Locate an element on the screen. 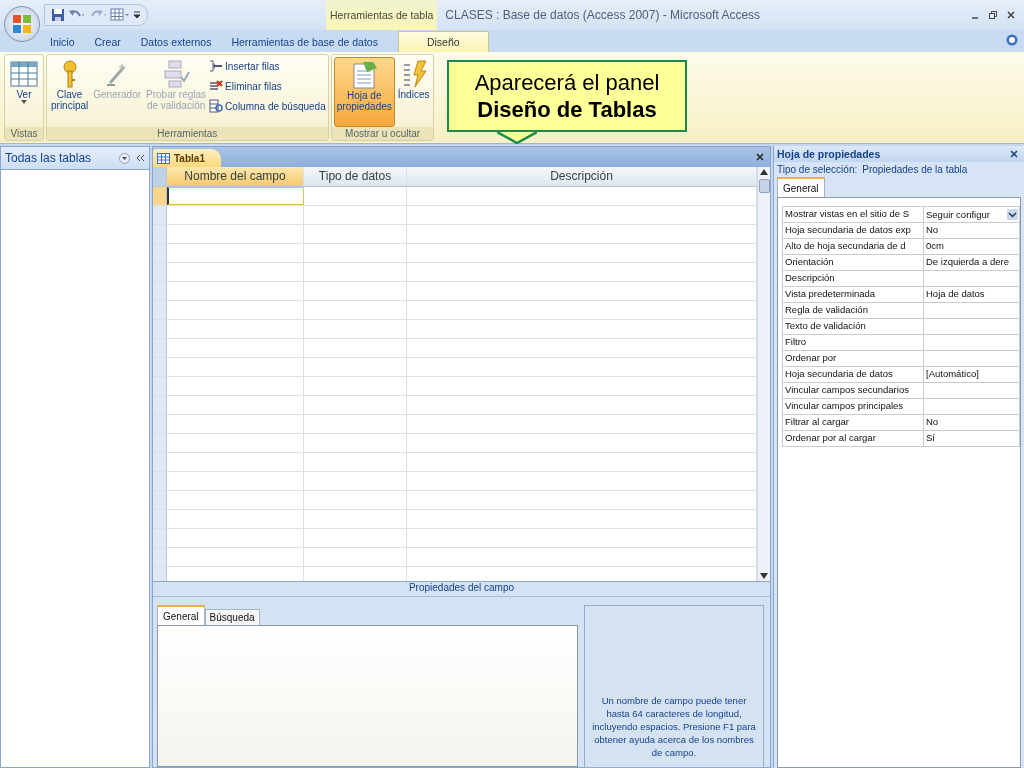 This screenshot has width=1024, height=768. selection-type-value: Propiedades de la tabla is located at coordinates (915, 169).